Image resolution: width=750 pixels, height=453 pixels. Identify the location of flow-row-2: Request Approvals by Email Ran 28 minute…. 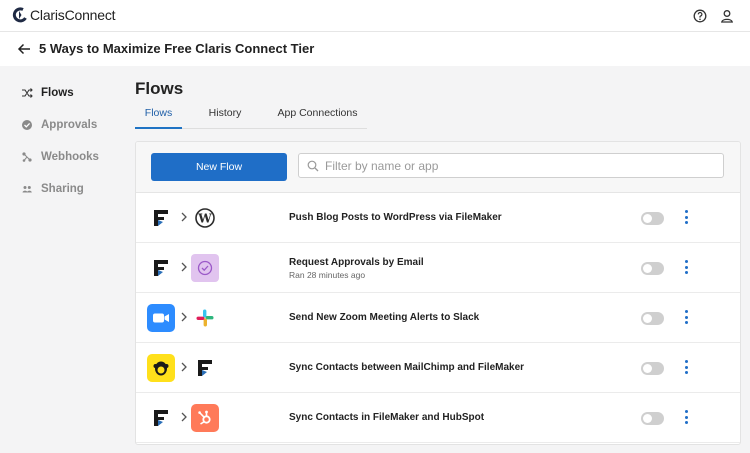
(438, 268).